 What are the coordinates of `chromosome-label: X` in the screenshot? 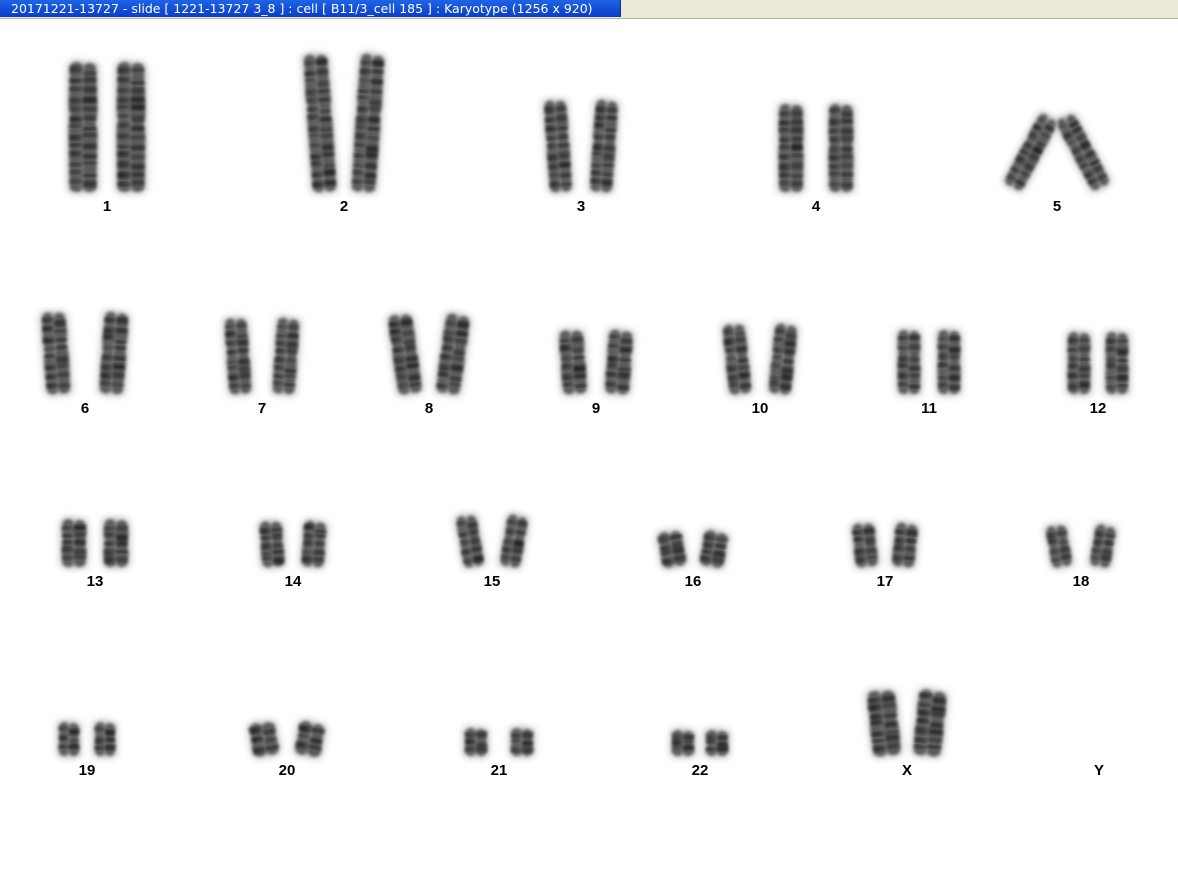 It's located at (907, 770).